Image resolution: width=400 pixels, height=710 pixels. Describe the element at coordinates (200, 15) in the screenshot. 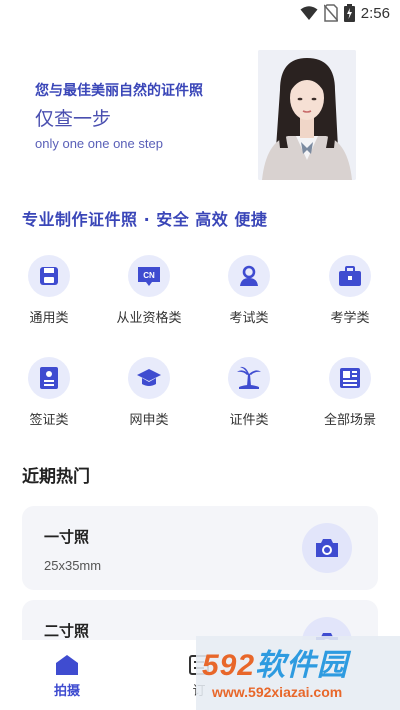

I see `status-bar: 2:56` at that location.